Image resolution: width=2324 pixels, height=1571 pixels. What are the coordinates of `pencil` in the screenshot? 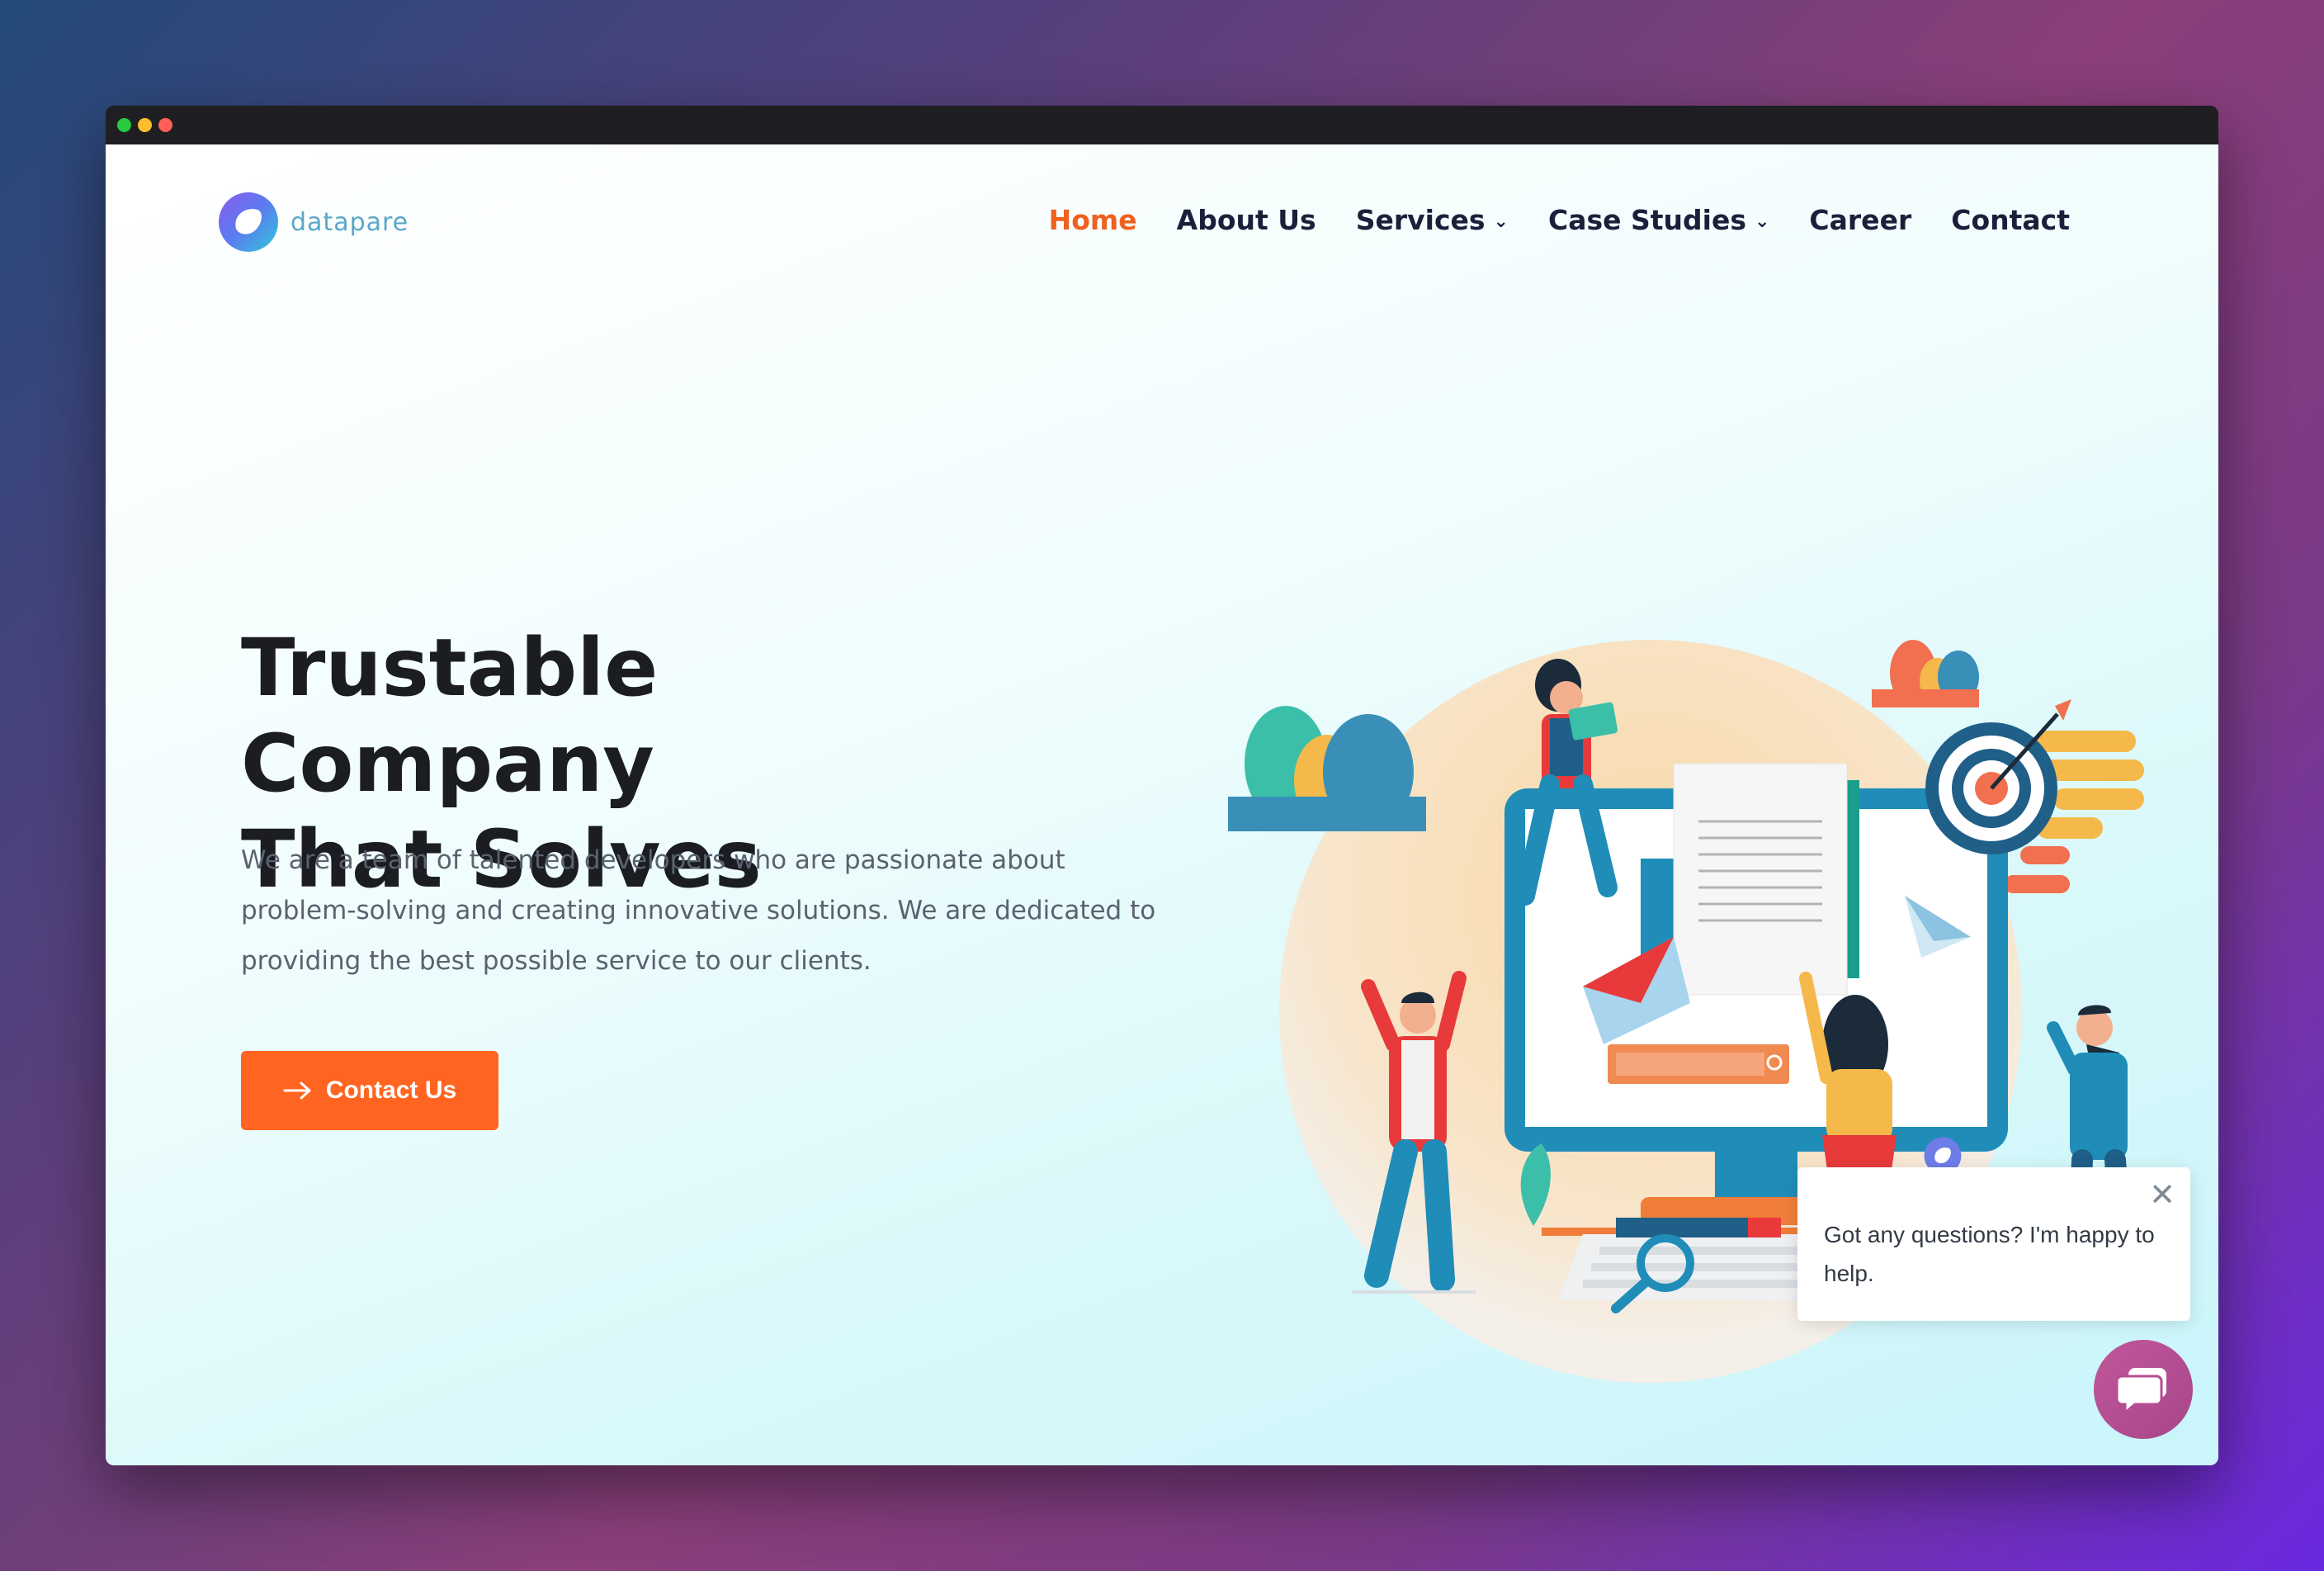 It's located at (1682, 1227).